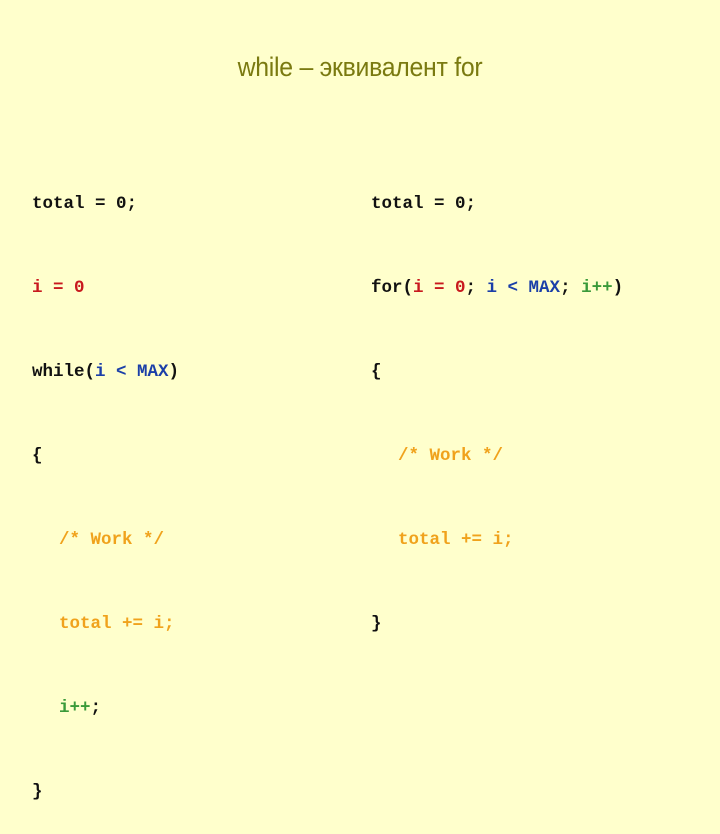 Image resolution: width=720 pixels, height=834 pixels. Describe the element at coordinates (360, 67) in the screenshot. I see `slide-title: while – эквивалент for` at that location.